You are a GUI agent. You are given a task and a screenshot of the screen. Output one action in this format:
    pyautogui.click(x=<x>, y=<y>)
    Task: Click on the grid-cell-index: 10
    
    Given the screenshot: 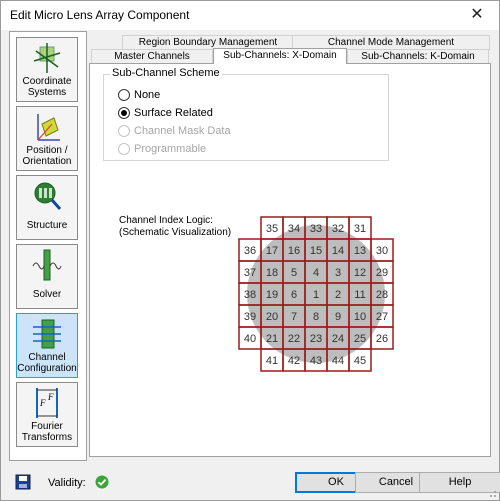 What is the action you would take?
    pyautogui.click(x=360, y=317)
    